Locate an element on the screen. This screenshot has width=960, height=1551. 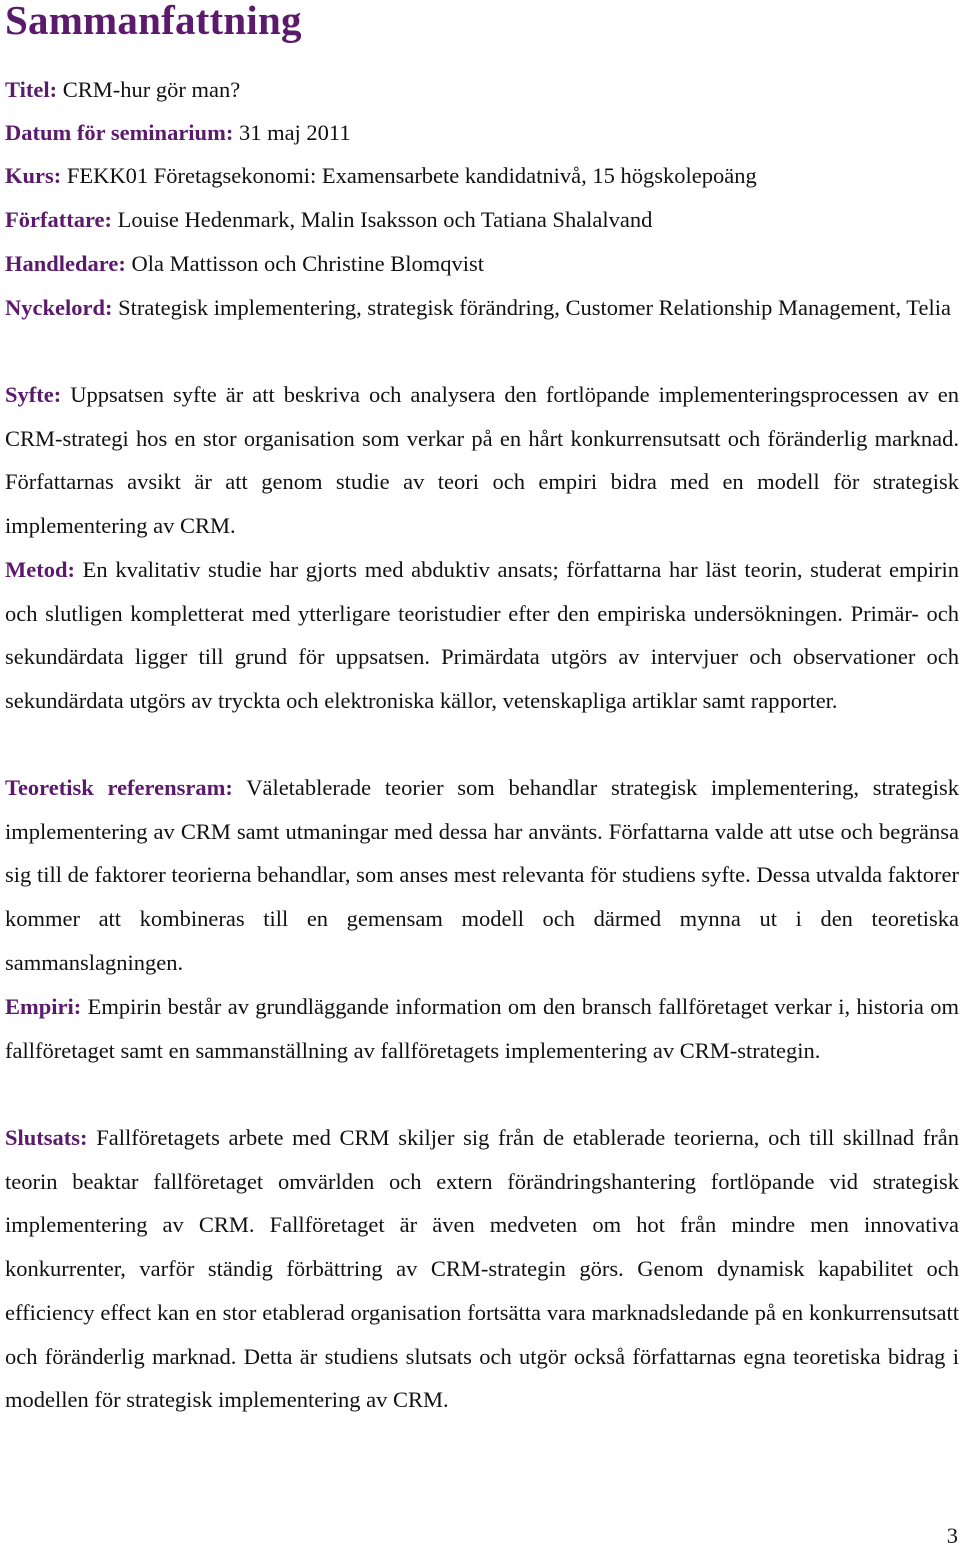
field-label: Syfte: is located at coordinates (33, 394).